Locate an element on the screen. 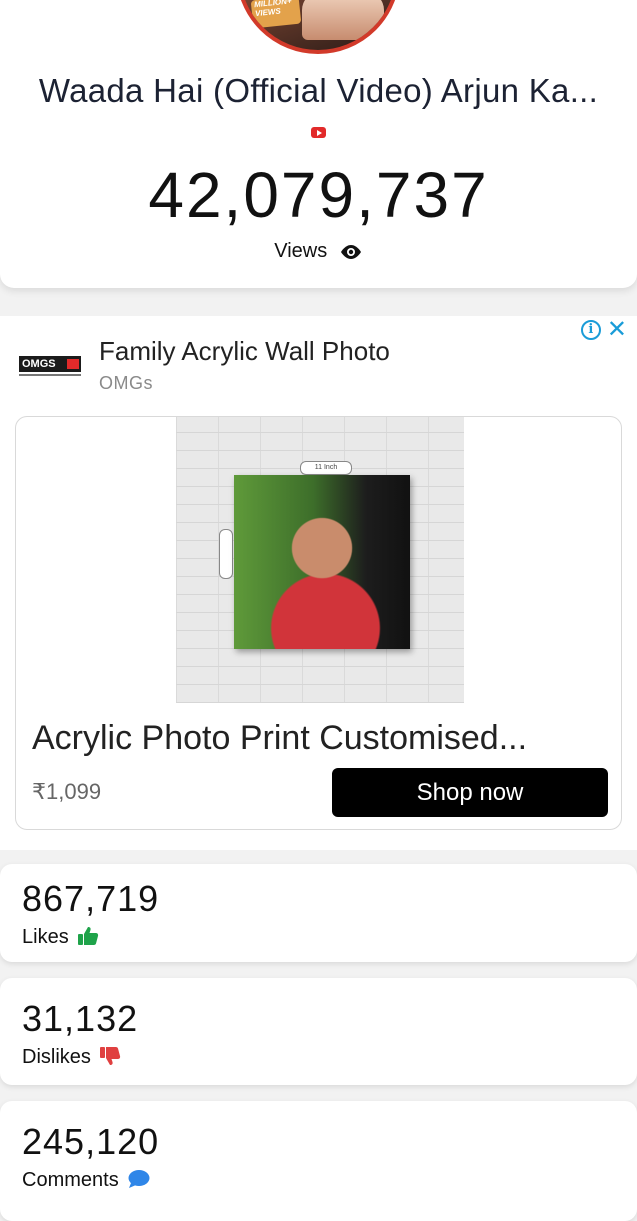  dislikes-label-row: Dislikes is located at coordinates (71, 1059).